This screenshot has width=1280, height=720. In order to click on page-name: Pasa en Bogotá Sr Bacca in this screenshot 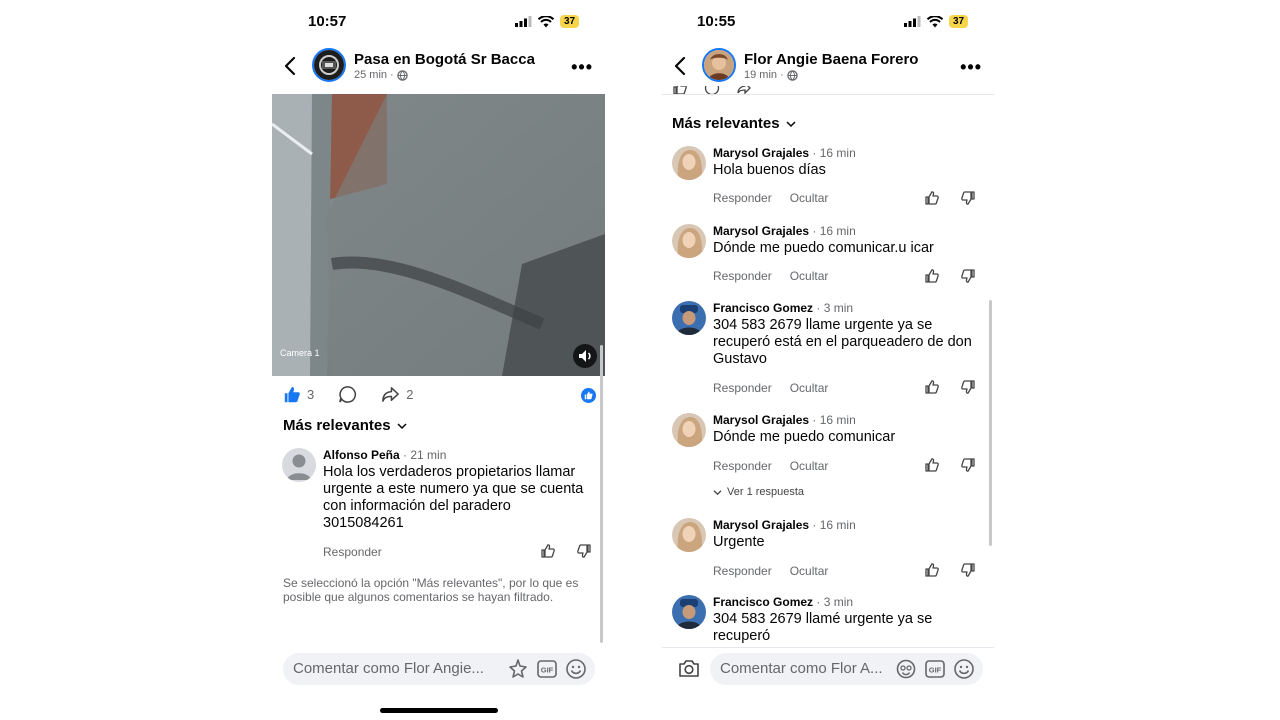, I will do `click(444, 59)`.